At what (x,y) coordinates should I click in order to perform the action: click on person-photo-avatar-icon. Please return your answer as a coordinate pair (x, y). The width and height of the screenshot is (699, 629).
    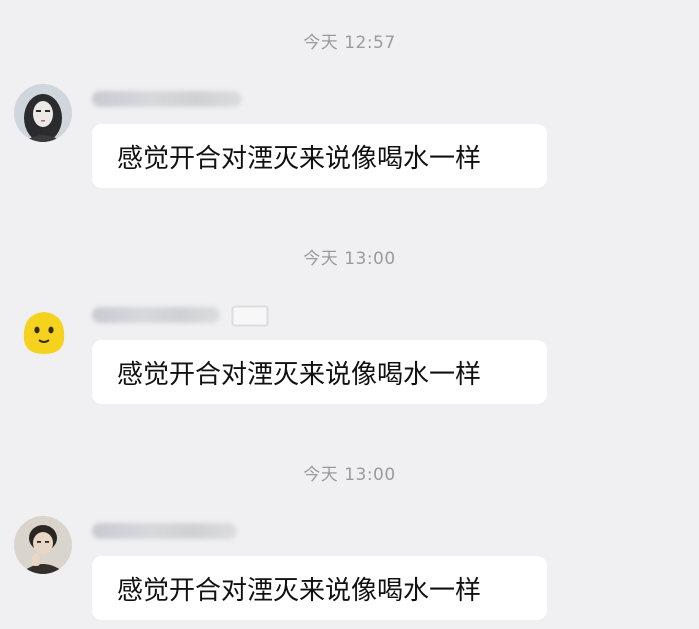
    Looking at the image, I should click on (43, 545).